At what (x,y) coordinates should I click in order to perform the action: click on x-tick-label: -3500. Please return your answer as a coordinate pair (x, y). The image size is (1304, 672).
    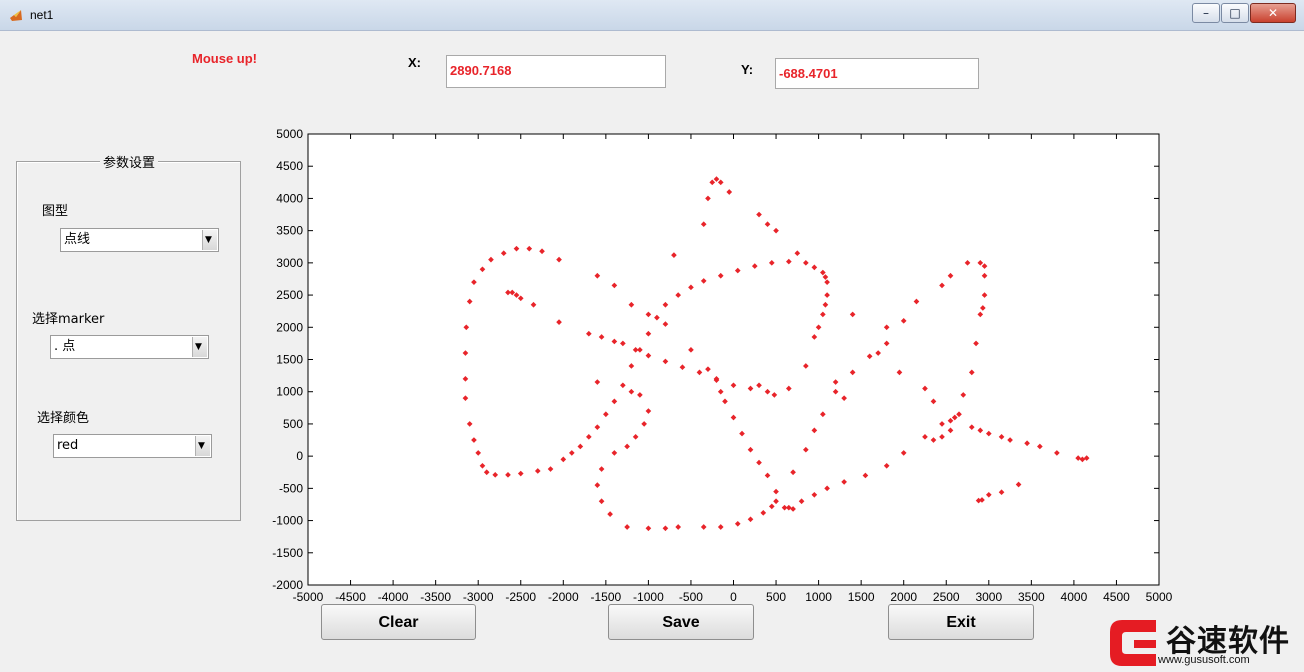
    Looking at the image, I should click on (435, 597).